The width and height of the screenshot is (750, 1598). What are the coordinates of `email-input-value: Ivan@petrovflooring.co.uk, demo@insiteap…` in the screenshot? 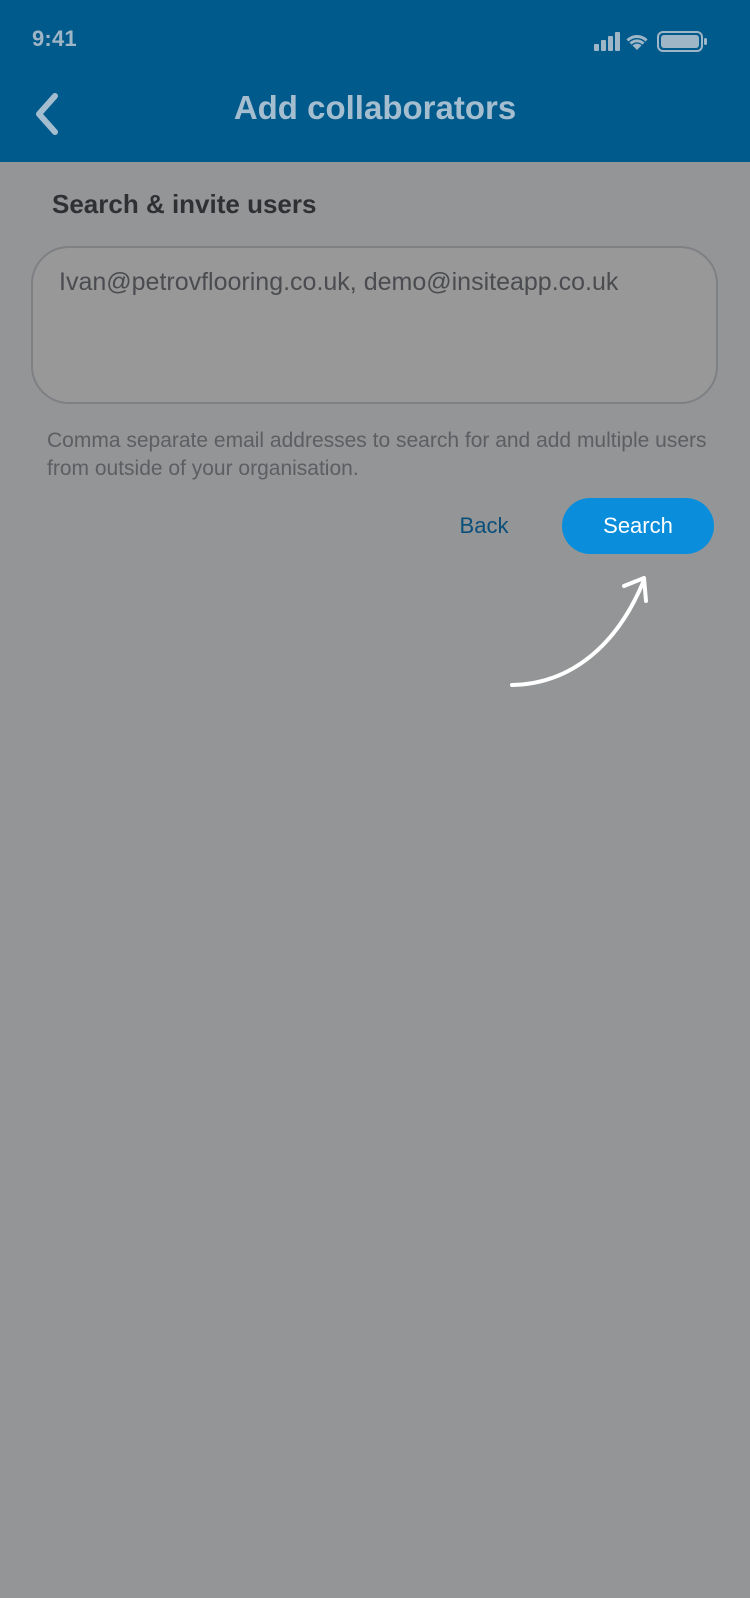 It's located at (339, 282).